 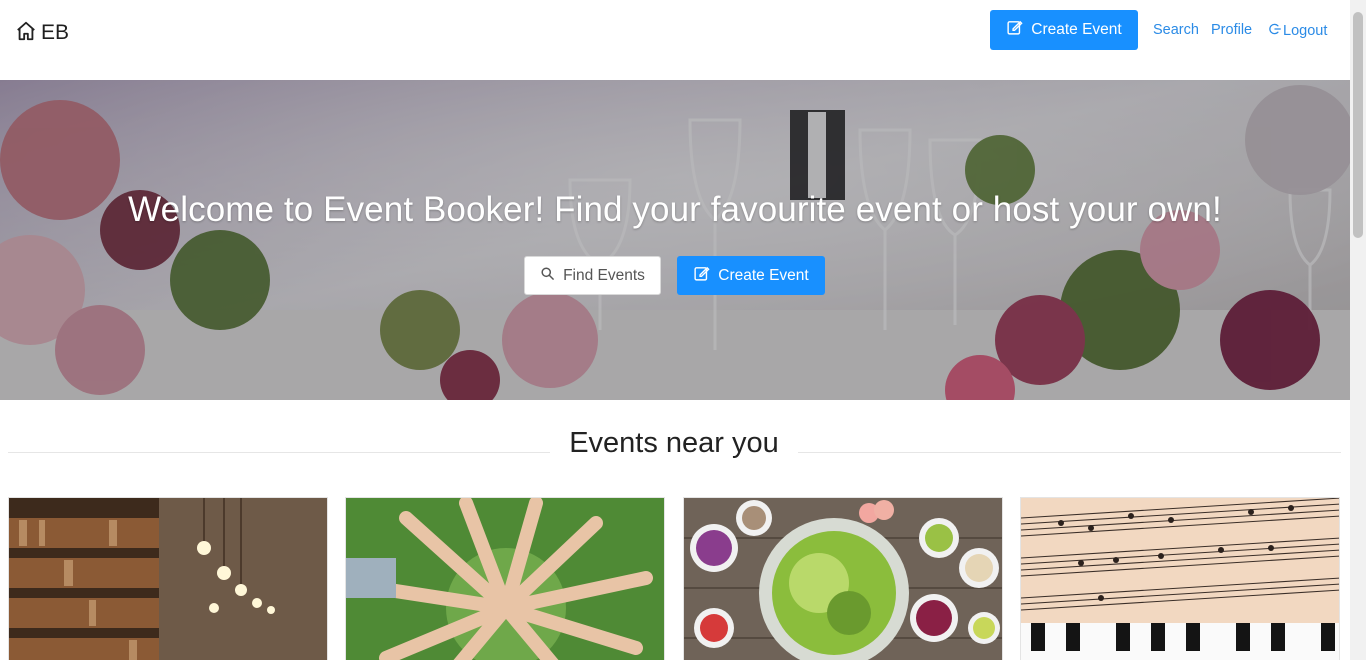 I want to click on section-divider-left, so click(x=279, y=452).